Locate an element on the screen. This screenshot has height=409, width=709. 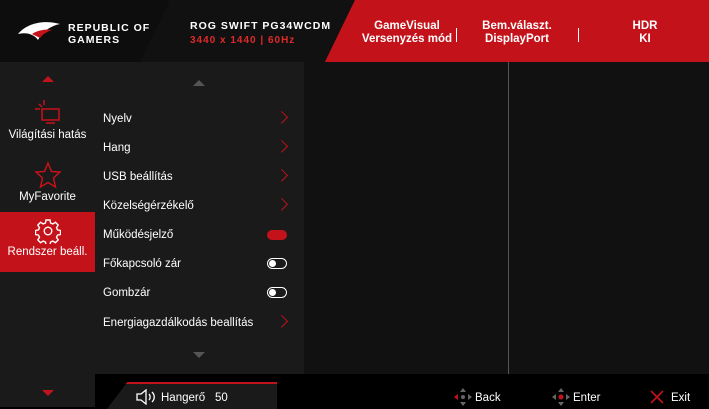
toggle-on-icon is located at coordinates (277, 235).